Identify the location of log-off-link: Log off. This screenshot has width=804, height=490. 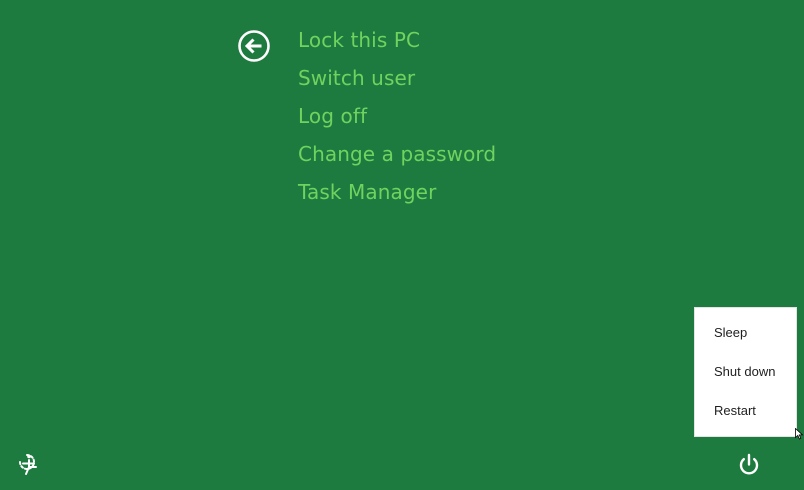
(397, 121).